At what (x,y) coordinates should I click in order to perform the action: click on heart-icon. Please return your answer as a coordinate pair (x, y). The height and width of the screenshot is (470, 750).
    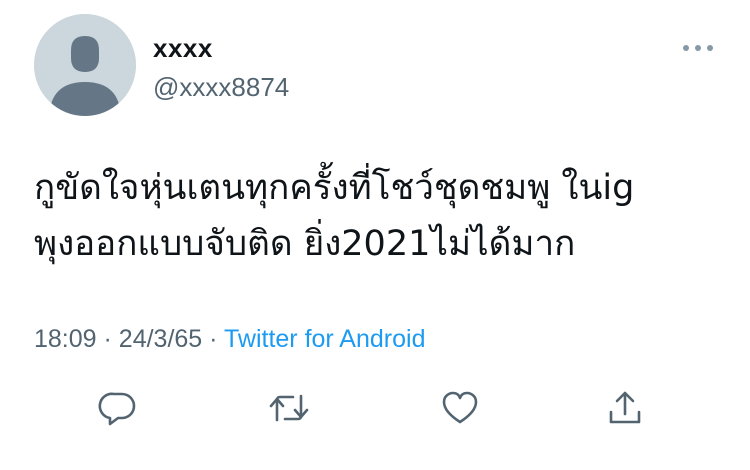
    Looking at the image, I should click on (460, 407).